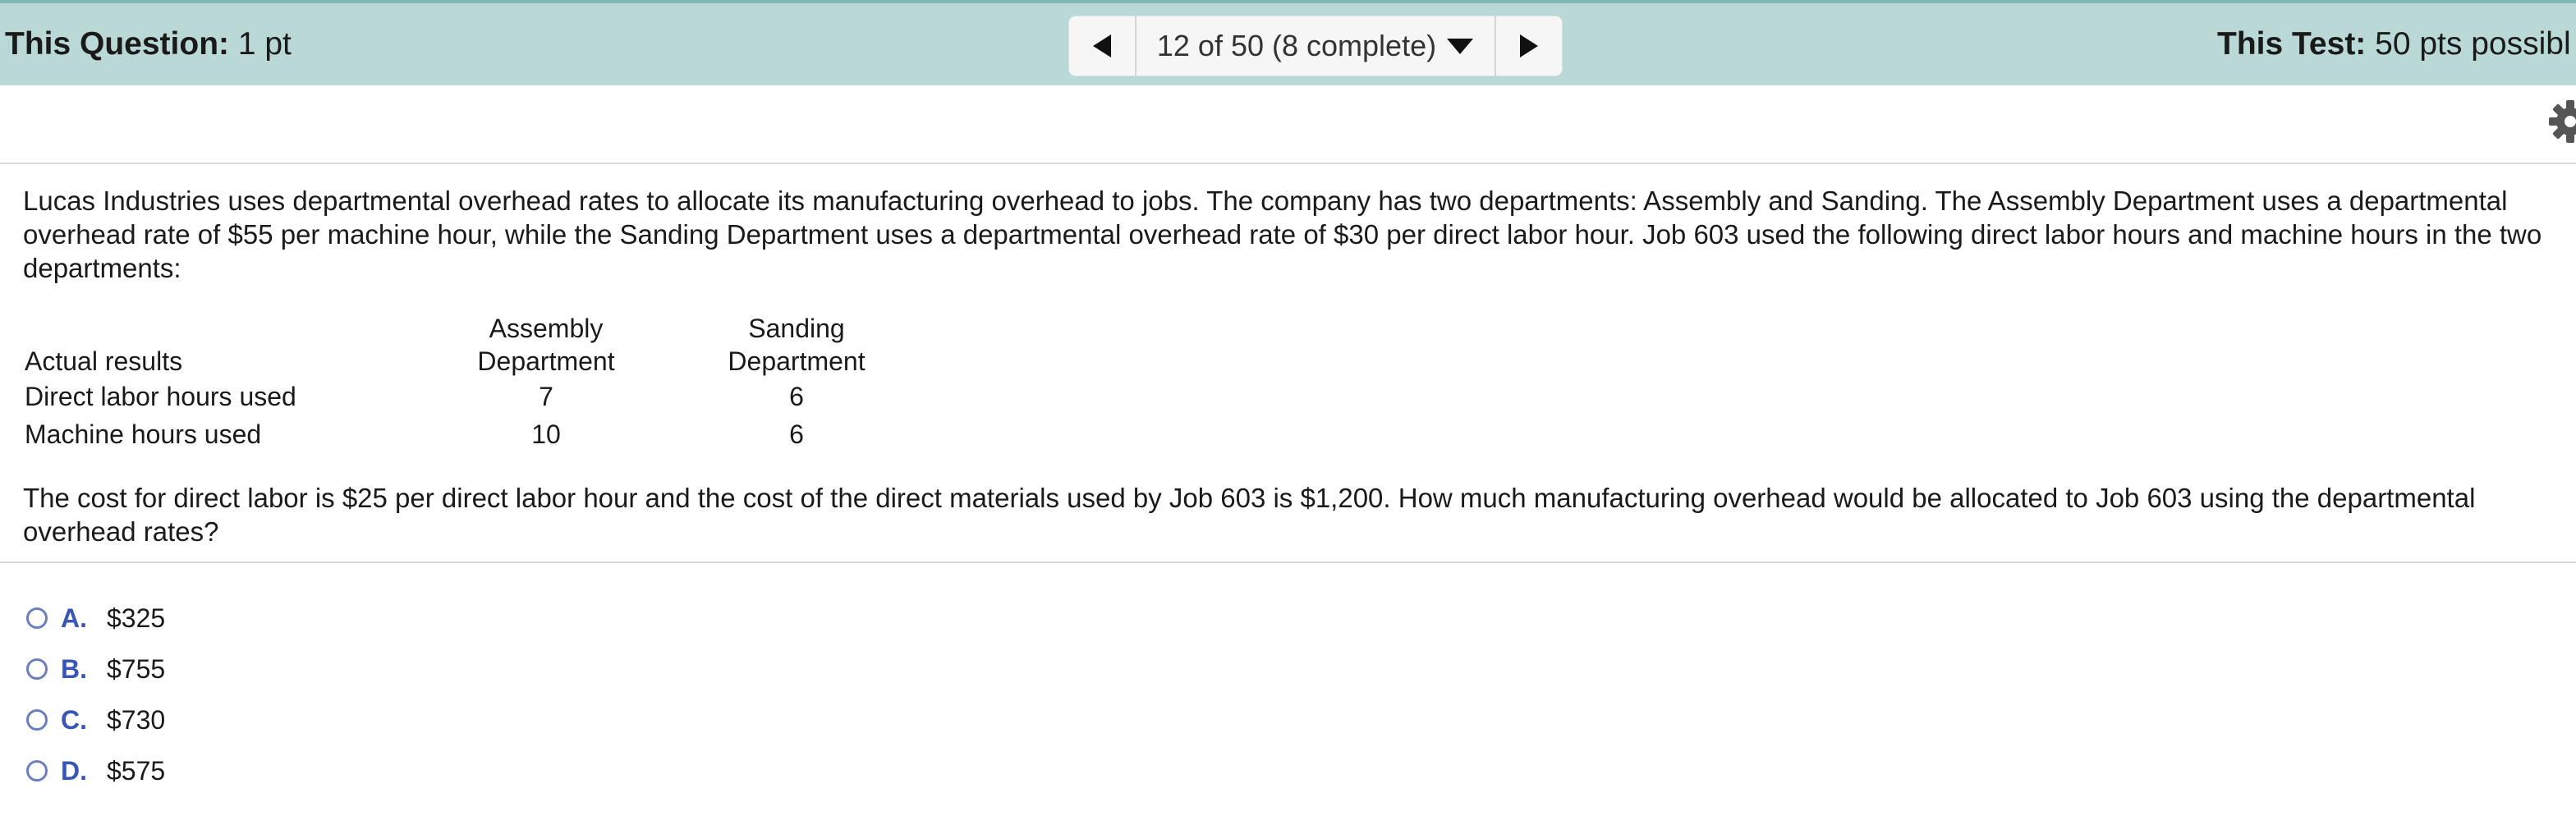 This screenshot has width=2576, height=825. I want to click on col-header-sanding-line2: Department, so click(797, 361).